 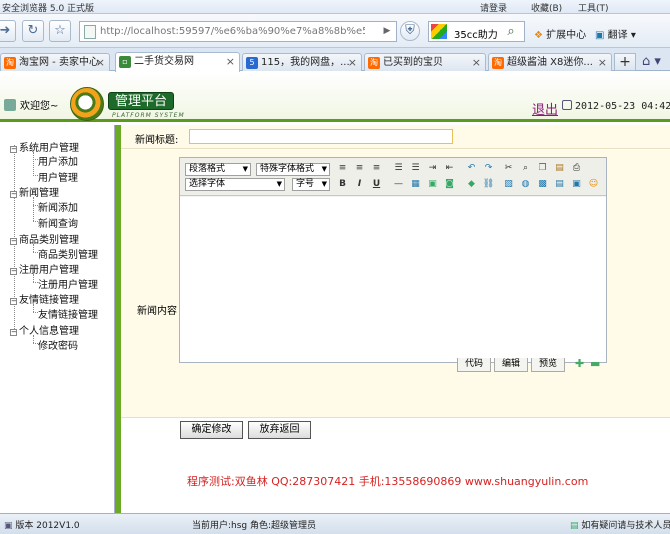 What do you see at coordinates (474, 365) in the screenshot?
I see `editor-tab-code: 代码` at bounding box center [474, 365].